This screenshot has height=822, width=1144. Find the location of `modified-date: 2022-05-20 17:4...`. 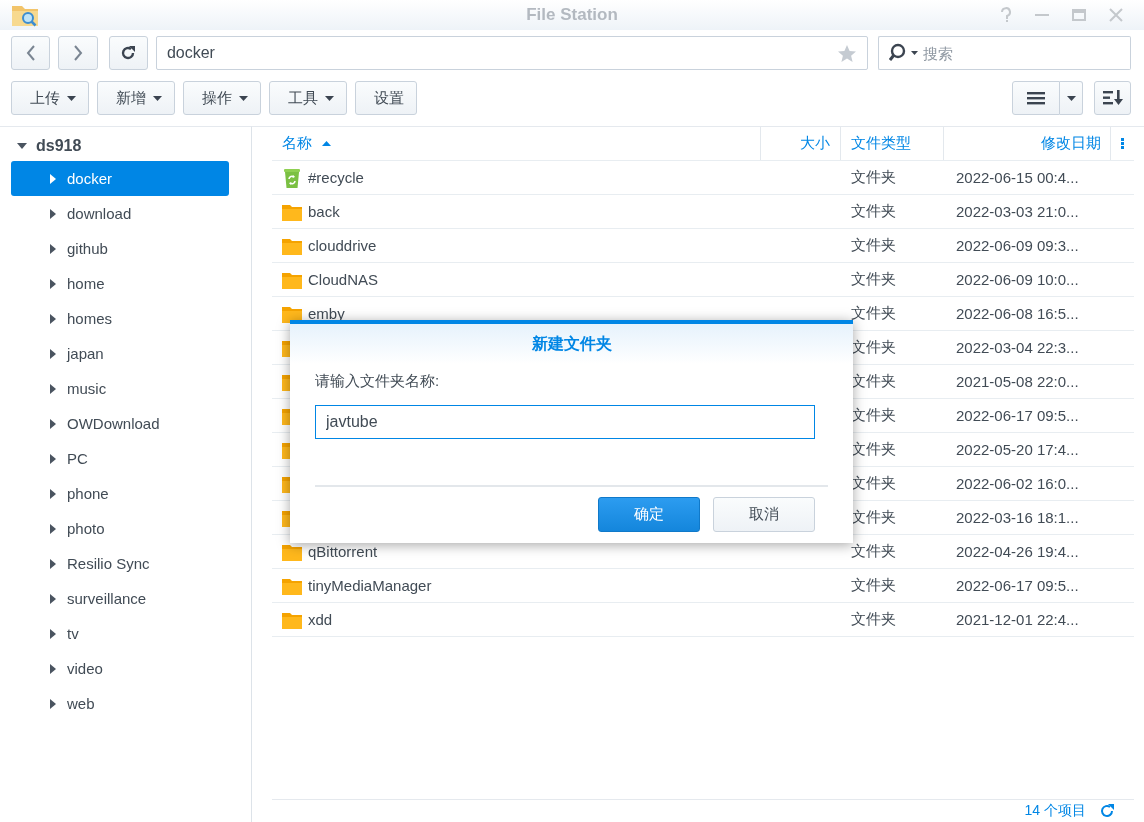

modified-date: 2022-05-20 17:4... is located at coordinates (1017, 449).